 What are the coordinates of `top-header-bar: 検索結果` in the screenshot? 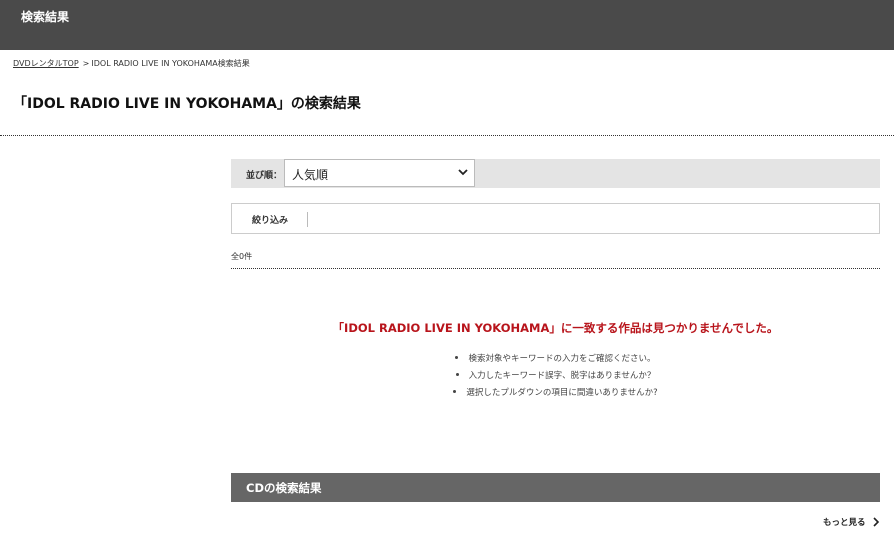 It's located at (447, 25).